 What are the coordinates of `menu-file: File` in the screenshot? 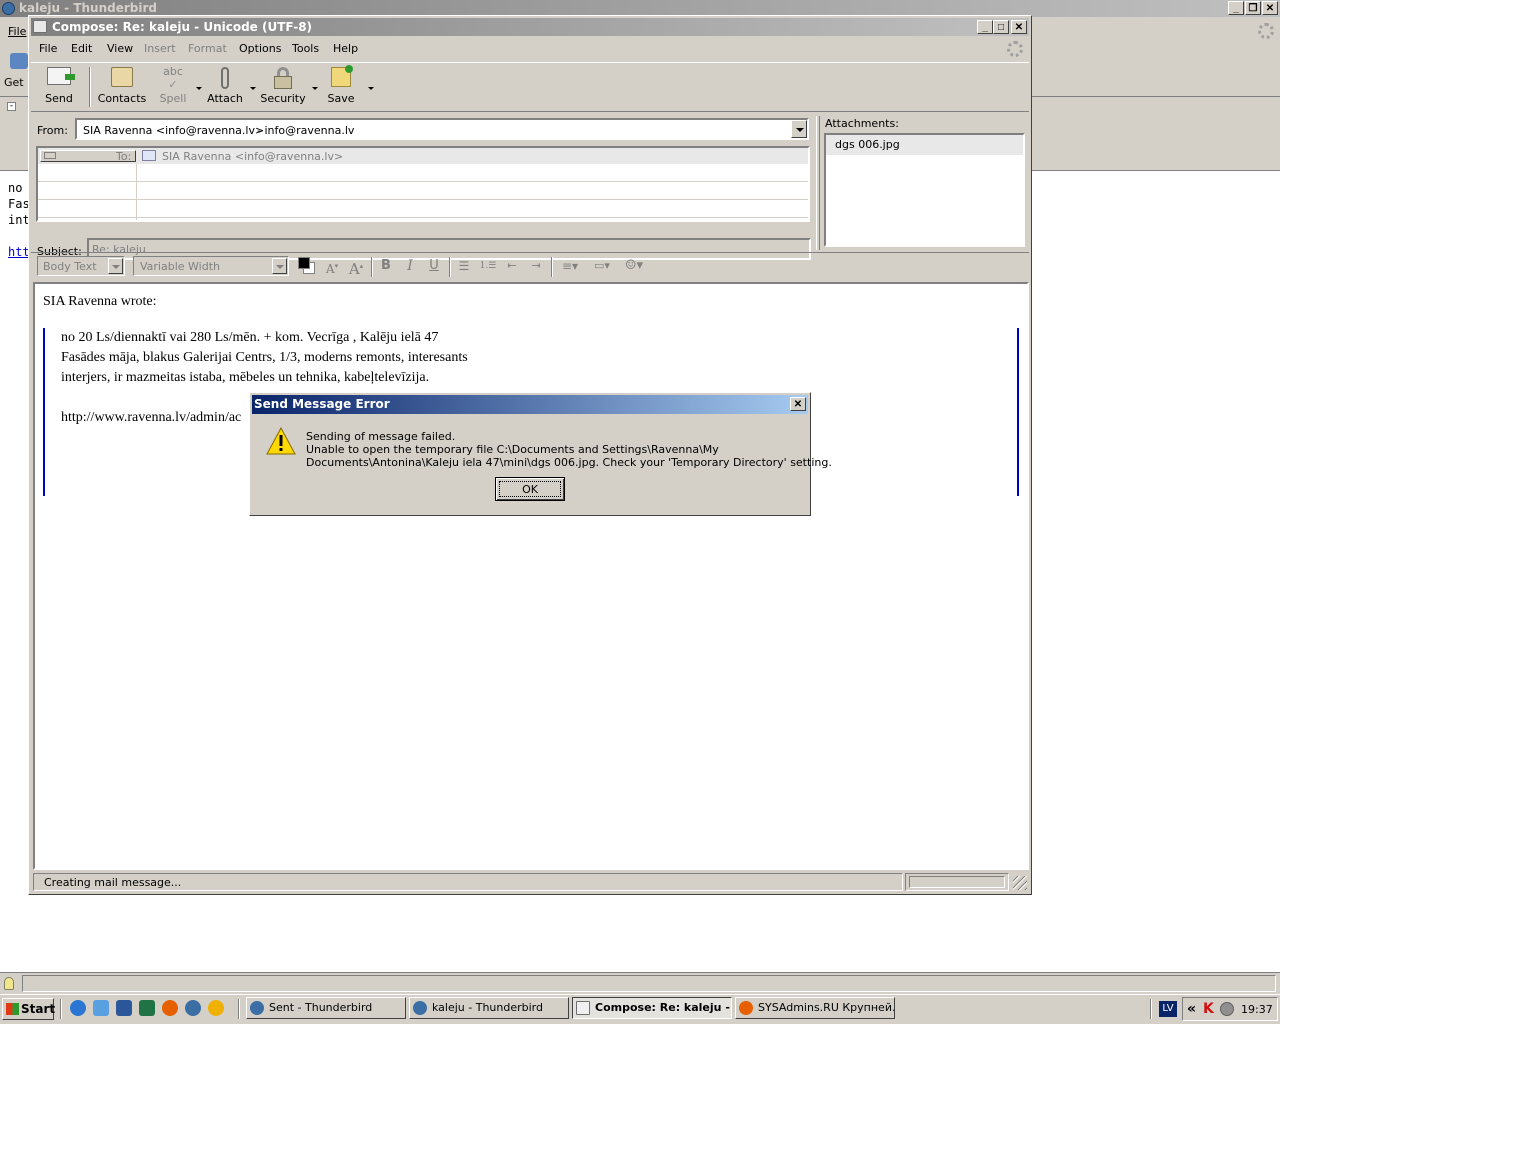 It's located at (48, 49).